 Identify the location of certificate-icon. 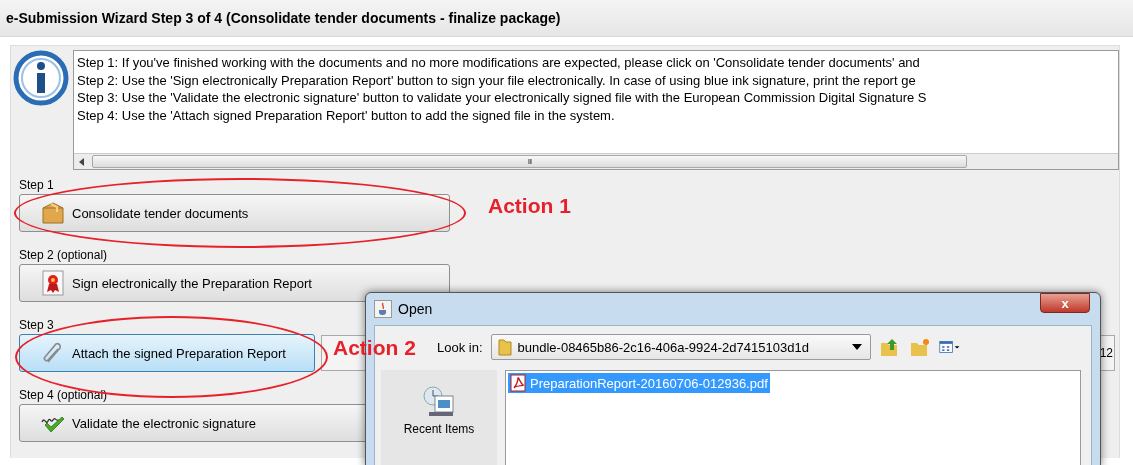
(53, 283).